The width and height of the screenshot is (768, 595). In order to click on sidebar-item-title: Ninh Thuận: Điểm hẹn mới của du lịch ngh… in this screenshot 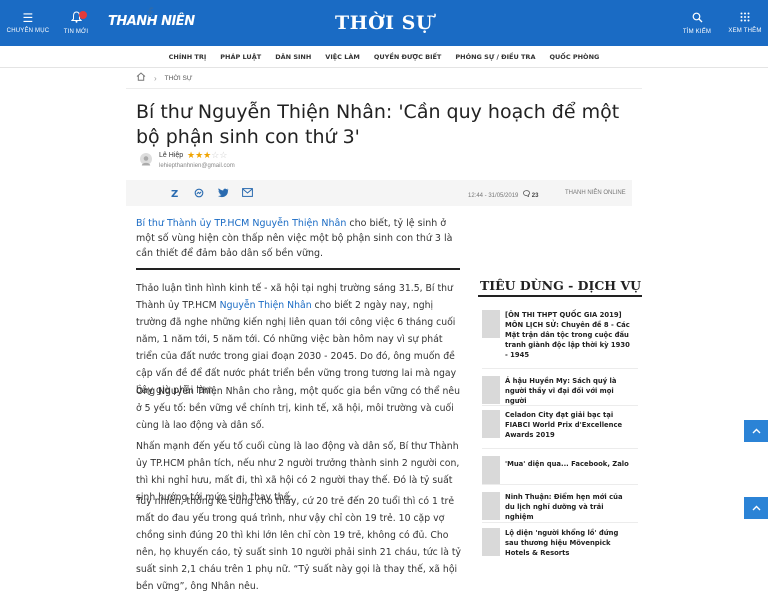, I will do `click(568, 507)`.